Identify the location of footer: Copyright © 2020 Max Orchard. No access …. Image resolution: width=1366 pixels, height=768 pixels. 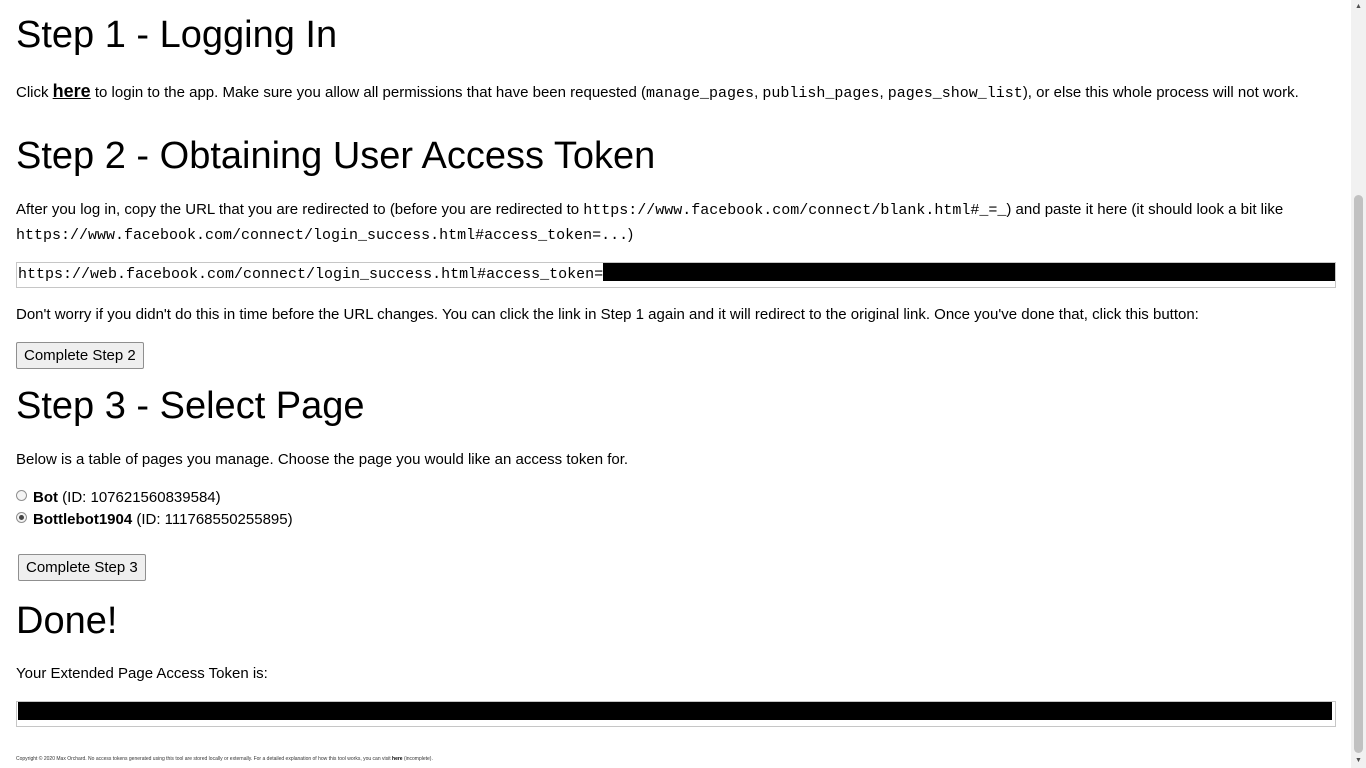
(224, 759).